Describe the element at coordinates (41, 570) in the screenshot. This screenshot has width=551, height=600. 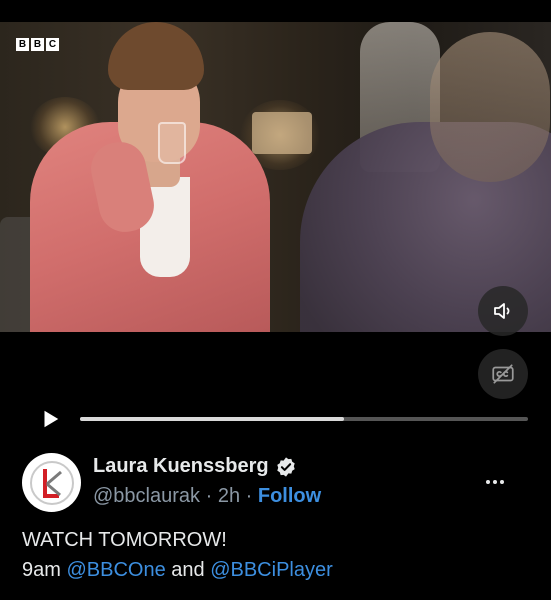
I see `tweet-time-text: 9am` at that location.